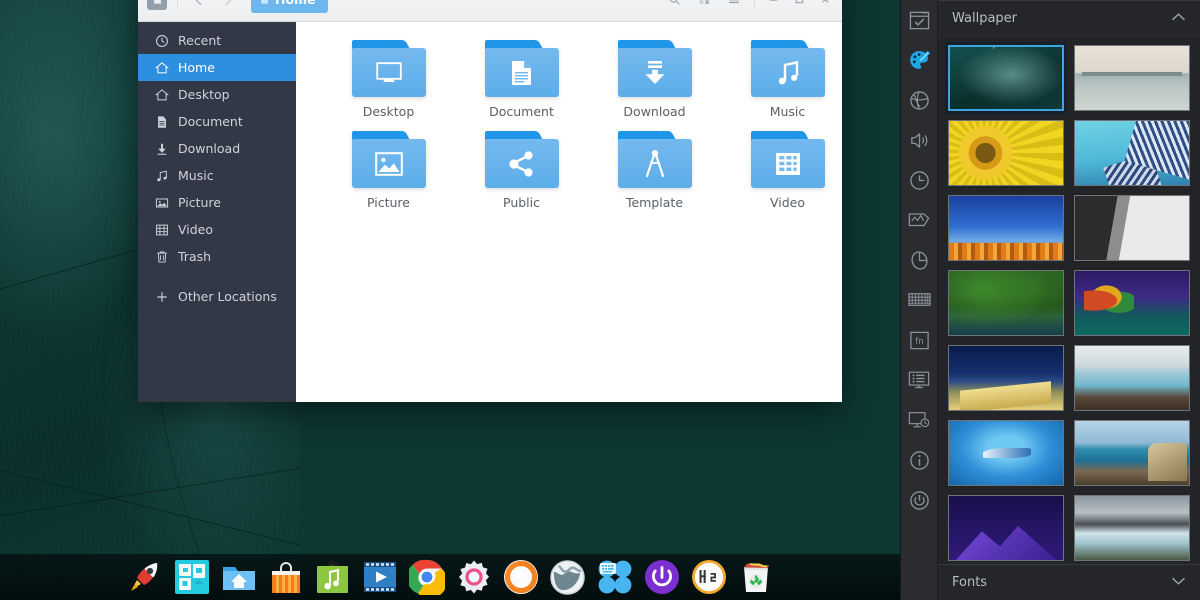 The image size is (1200, 600). Describe the element at coordinates (781, 170) in the screenshot. I see `folder-item: Video` at that location.